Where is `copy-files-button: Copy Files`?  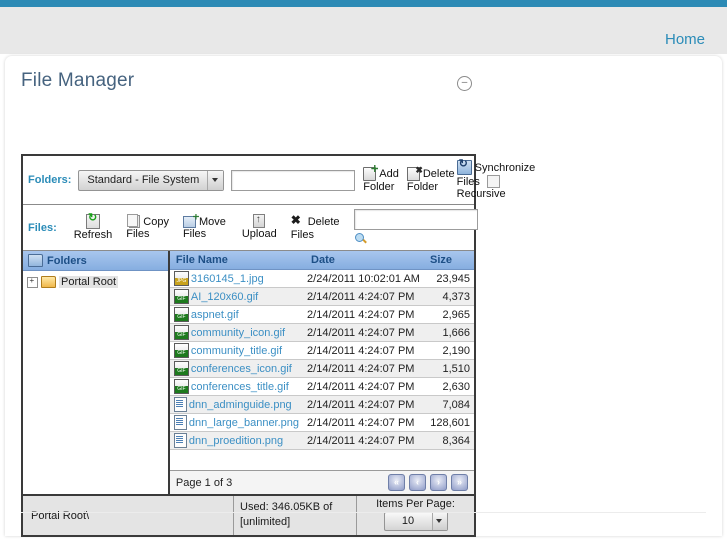
copy-files-button: Copy Files is located at coordinates (147, 227).